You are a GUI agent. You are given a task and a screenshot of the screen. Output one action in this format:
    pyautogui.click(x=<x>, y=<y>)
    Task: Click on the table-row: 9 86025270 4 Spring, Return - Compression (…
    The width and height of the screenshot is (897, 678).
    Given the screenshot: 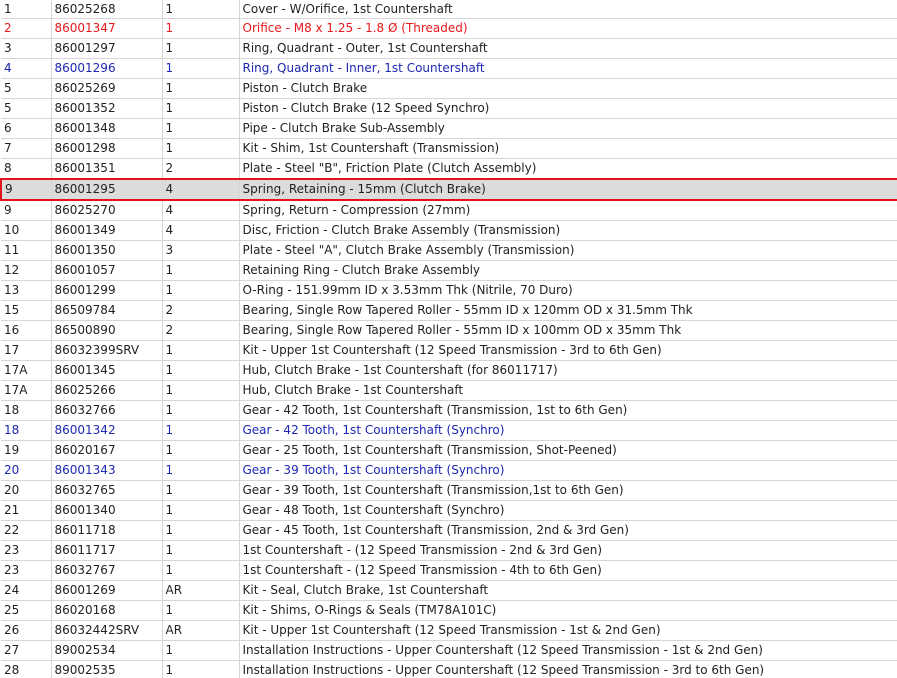 What is the action you would take?
    pyautogui.click(x=449, y=210)
    